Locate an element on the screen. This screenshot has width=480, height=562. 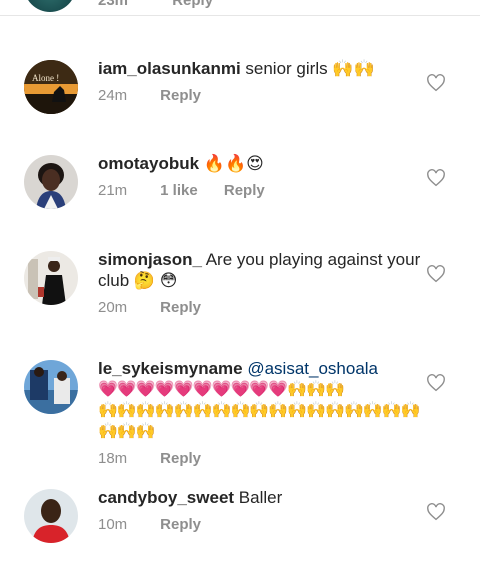
emoji: 🙌🙌 is located at coordinates (353, 68).